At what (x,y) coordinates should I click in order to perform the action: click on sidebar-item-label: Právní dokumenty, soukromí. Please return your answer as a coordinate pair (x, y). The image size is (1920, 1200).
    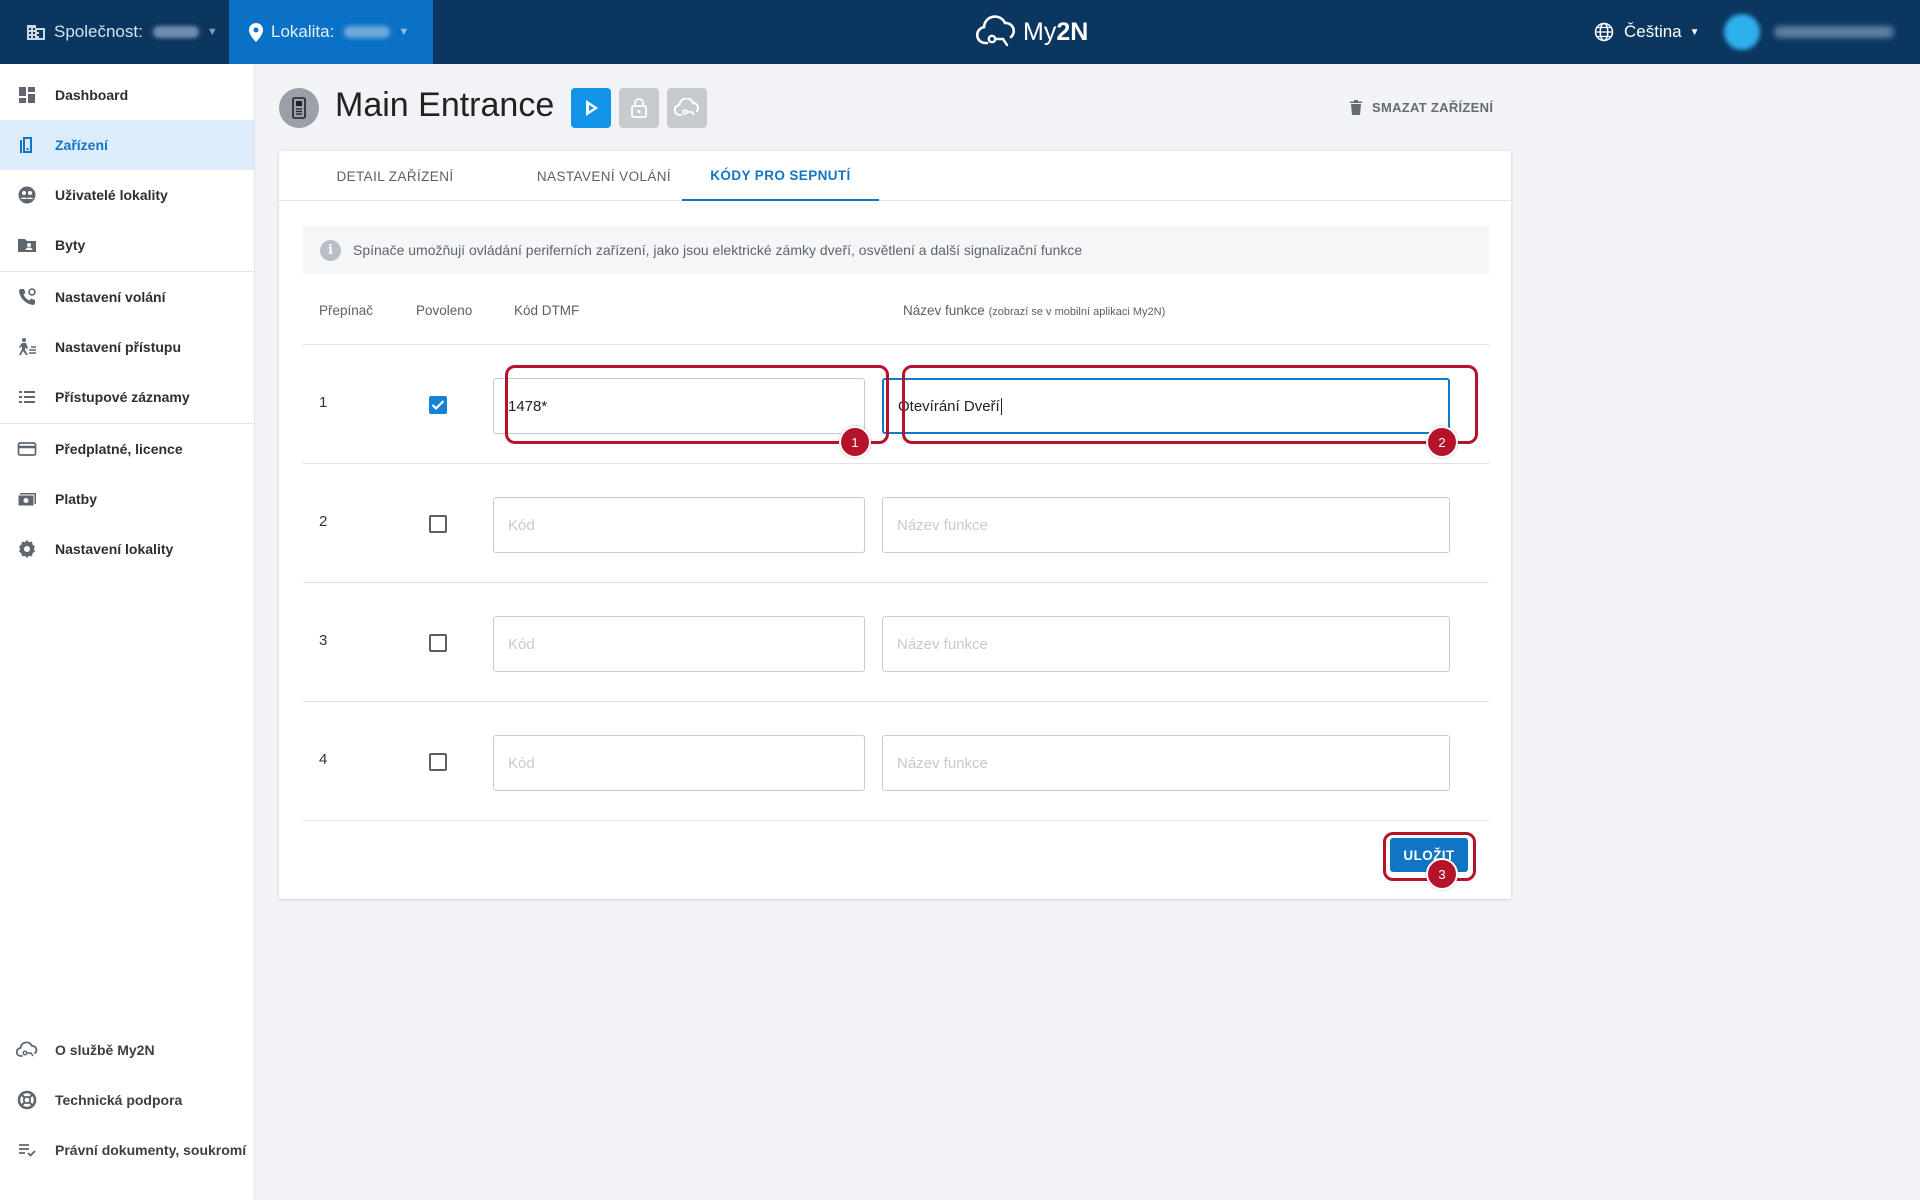
    Looking at the image, I should click on (151, 1150).